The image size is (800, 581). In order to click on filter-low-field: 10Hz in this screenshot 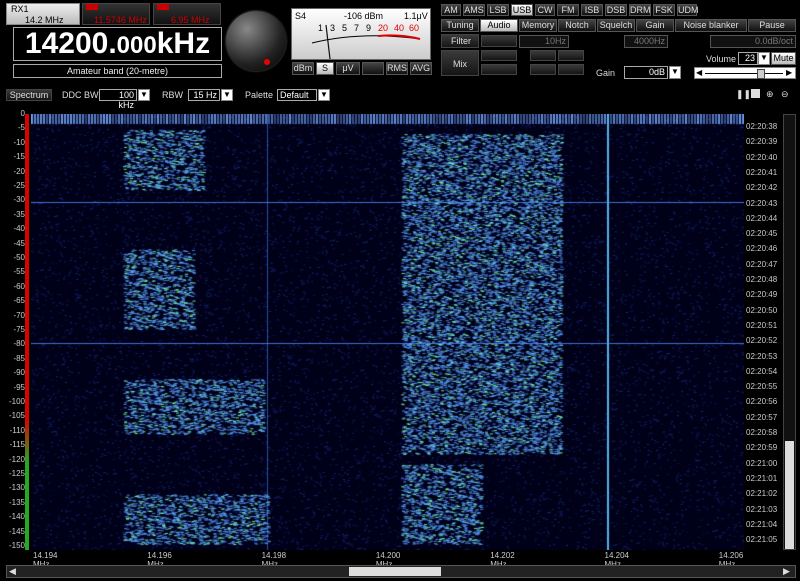, I will do `click(544, 41)`.